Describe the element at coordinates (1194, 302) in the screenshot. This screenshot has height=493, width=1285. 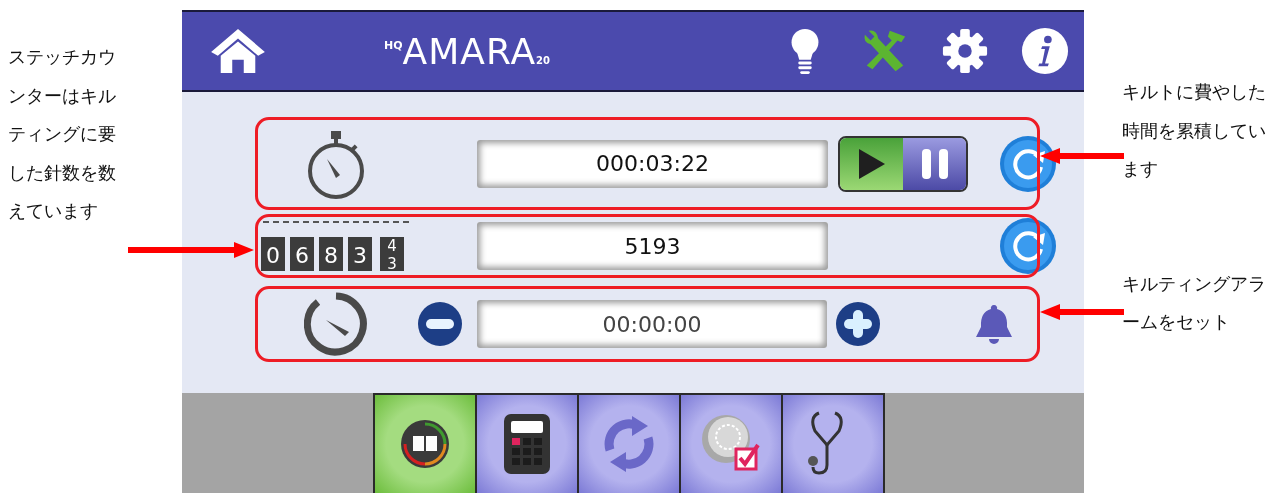
I see `annotation-text: キルティングアラームをセット` at that location.